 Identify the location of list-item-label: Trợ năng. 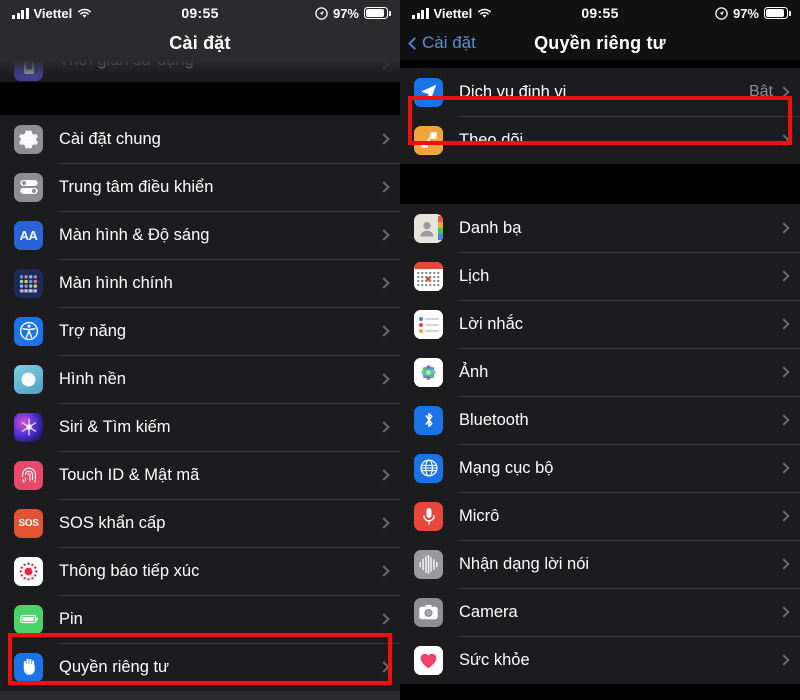
(93, 330).